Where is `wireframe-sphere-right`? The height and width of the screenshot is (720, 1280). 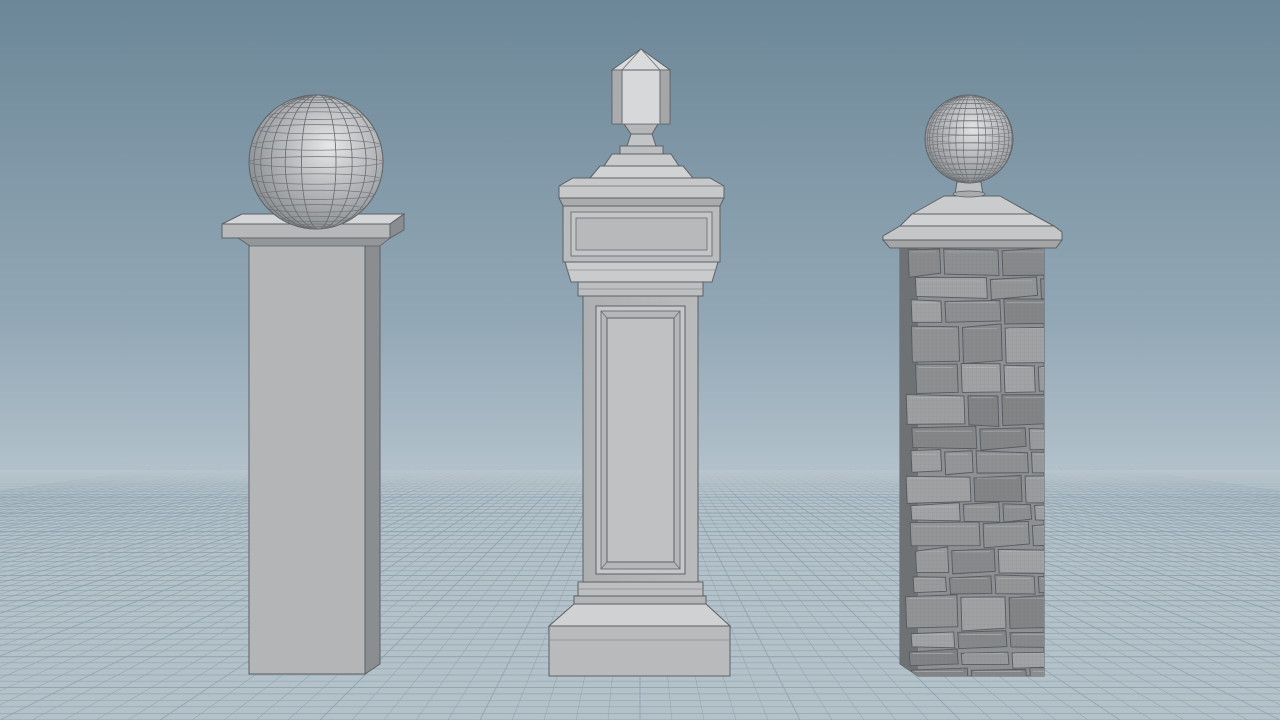 wireframe-sphere-right is located at coordinates (969, 139).